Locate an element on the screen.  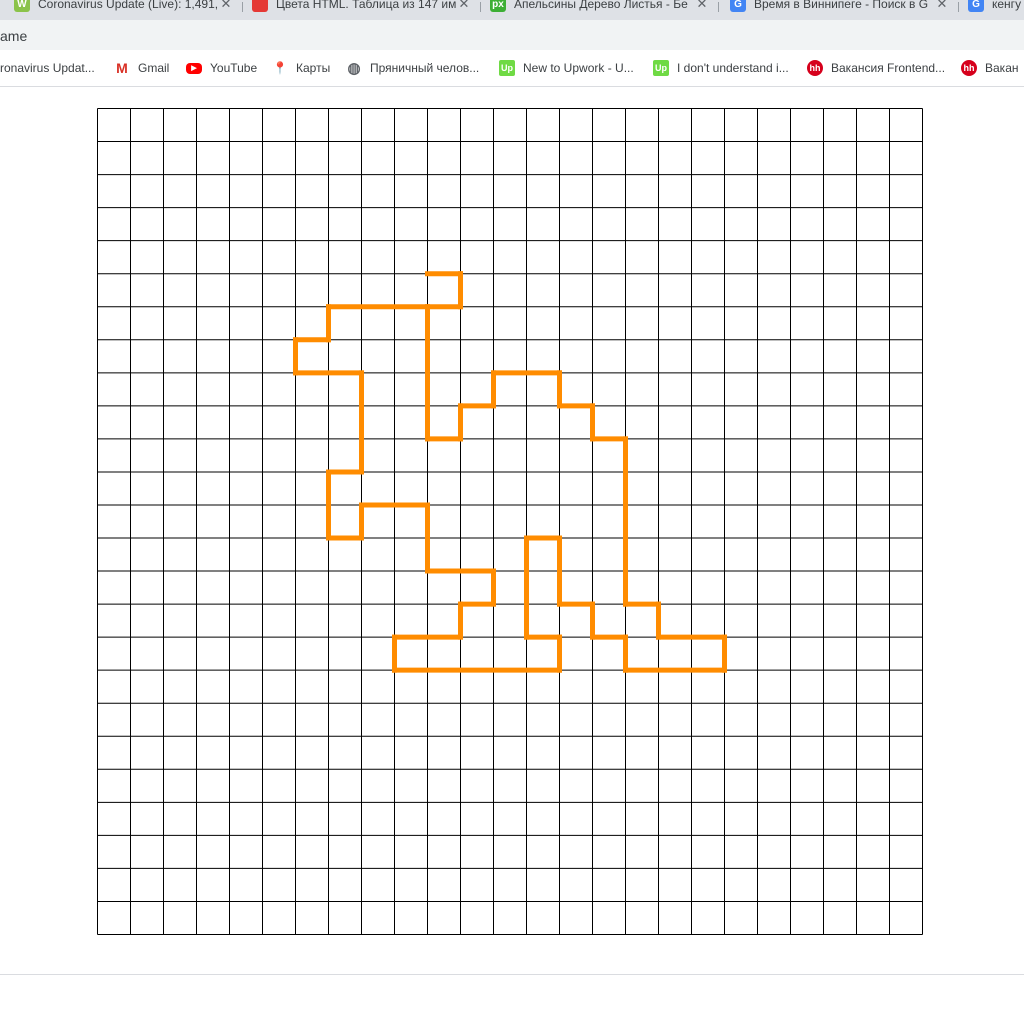
tab-title: Время в Виннипеге - Поиск в G is located at coordinates (841, 5).